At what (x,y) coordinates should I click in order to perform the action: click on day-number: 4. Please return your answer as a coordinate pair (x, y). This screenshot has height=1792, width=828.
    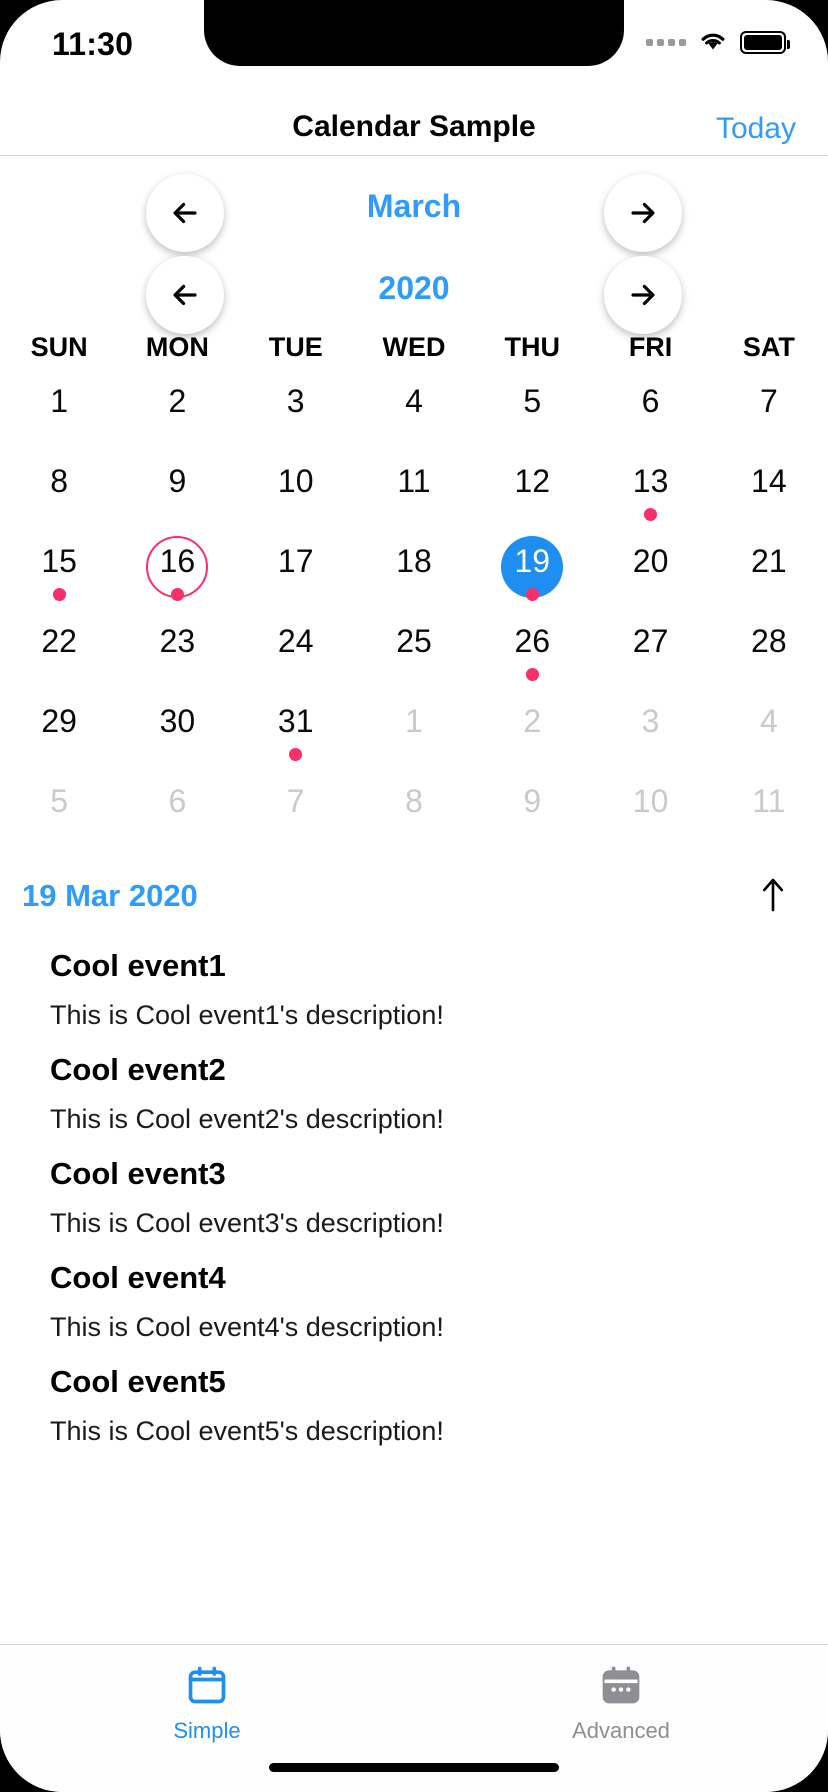
    Looking at the image, I should click on (768, 721).